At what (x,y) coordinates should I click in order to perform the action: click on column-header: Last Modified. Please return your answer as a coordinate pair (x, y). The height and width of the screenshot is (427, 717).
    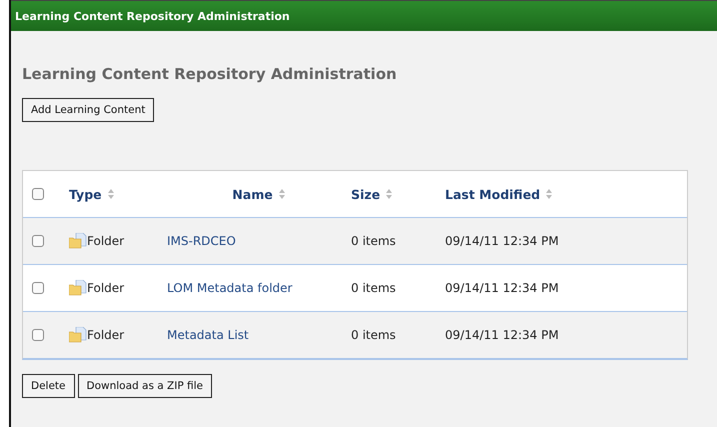
    Looking at the image, I should click on (499, 194).